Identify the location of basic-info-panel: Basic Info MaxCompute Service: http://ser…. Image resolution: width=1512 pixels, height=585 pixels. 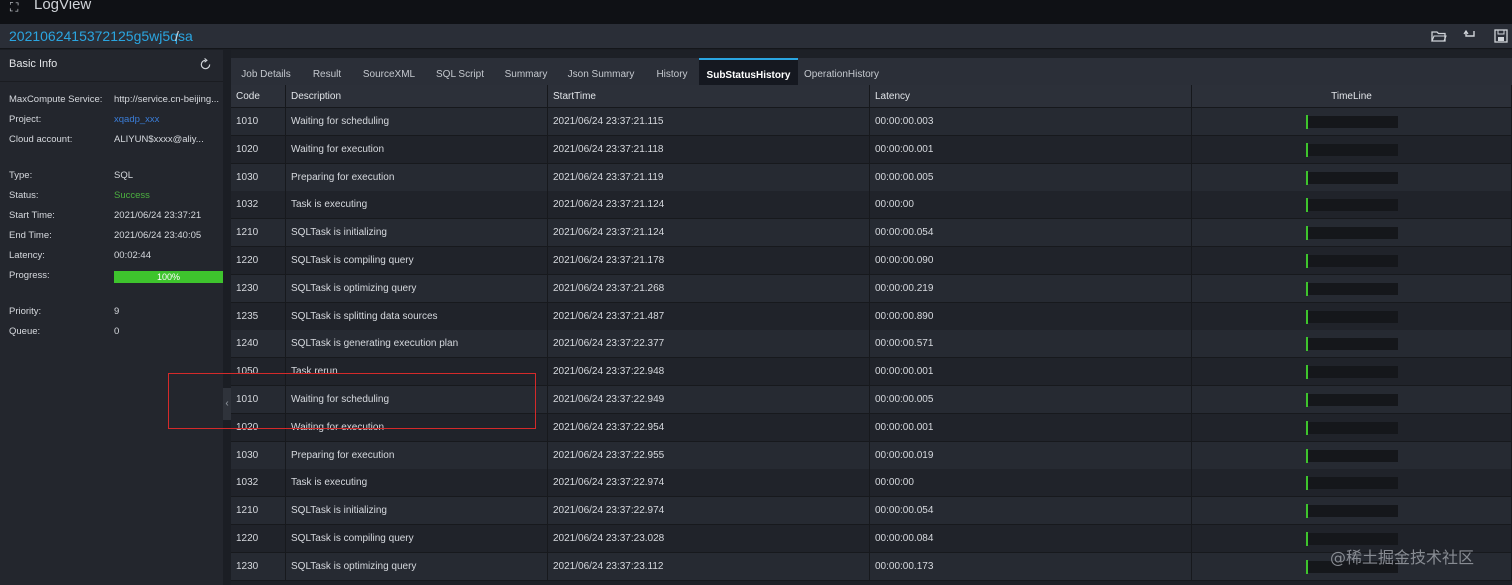
(111, 317).